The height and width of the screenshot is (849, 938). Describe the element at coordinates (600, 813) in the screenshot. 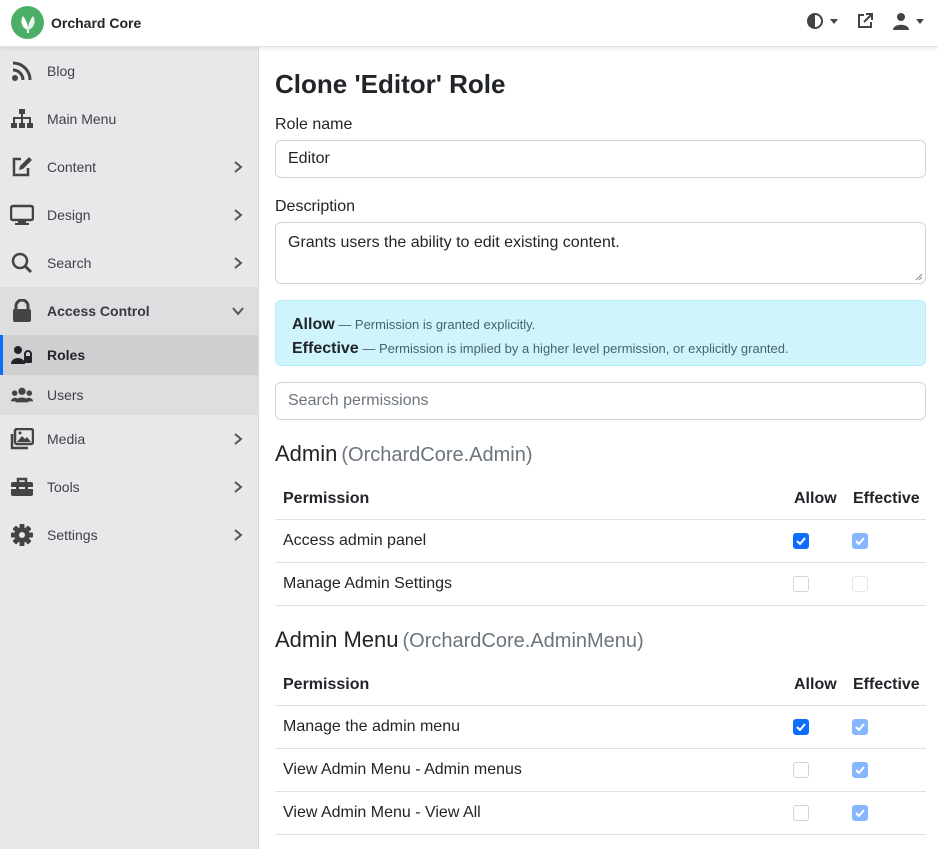

I see `table-row: View Admin Menu - View All` at that location.